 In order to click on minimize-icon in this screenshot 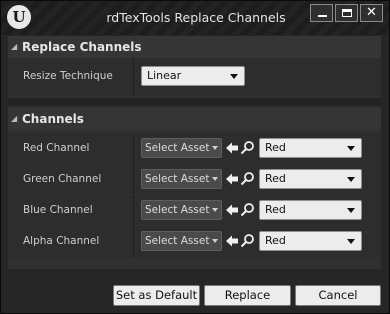, I will do `click(322, 16)`.